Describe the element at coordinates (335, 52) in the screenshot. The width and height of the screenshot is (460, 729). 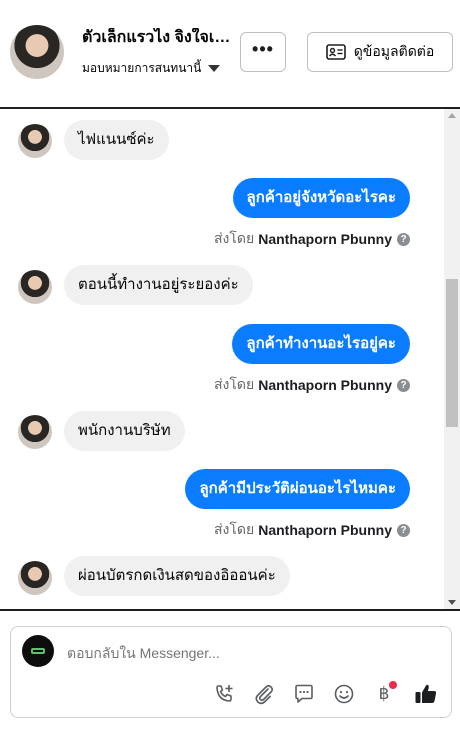
I see `contact-card-icon` at that location.